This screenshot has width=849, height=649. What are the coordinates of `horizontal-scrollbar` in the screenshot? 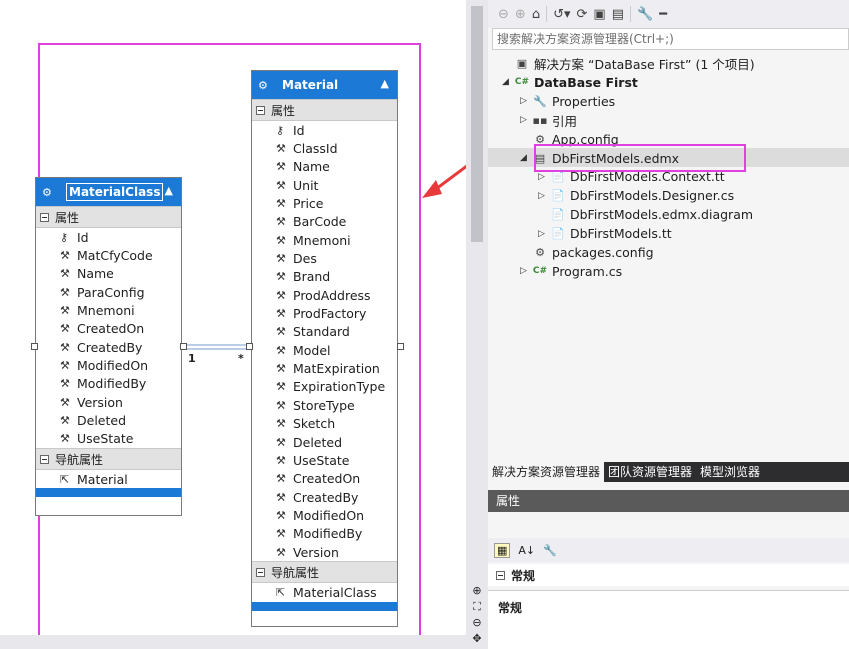 It's located at (233, 642).